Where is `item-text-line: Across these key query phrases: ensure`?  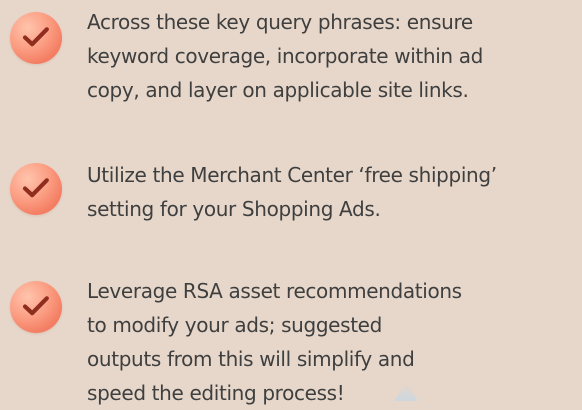 item-text-line: Across these key query phrases: ensure is located at coordinates (280, 22).